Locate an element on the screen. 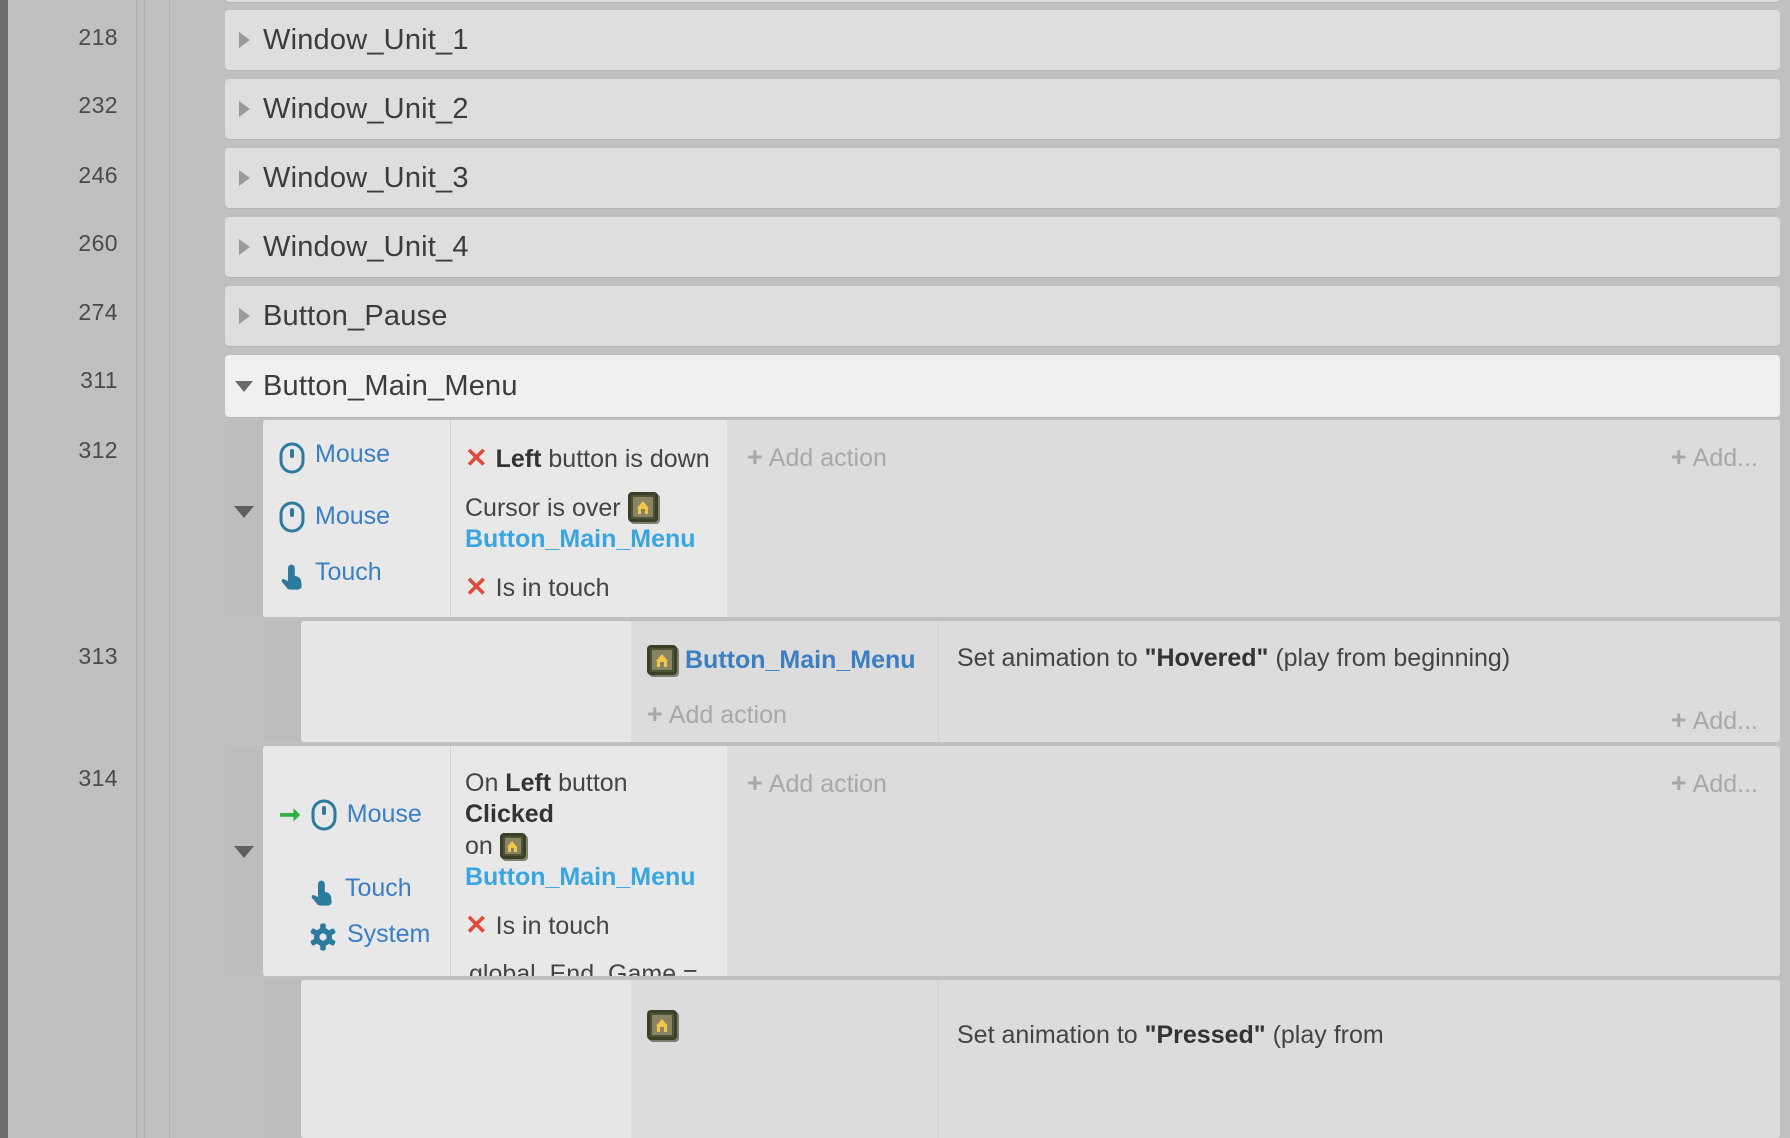  action-text-post: (play from is located at coordinates (1324, 1035).